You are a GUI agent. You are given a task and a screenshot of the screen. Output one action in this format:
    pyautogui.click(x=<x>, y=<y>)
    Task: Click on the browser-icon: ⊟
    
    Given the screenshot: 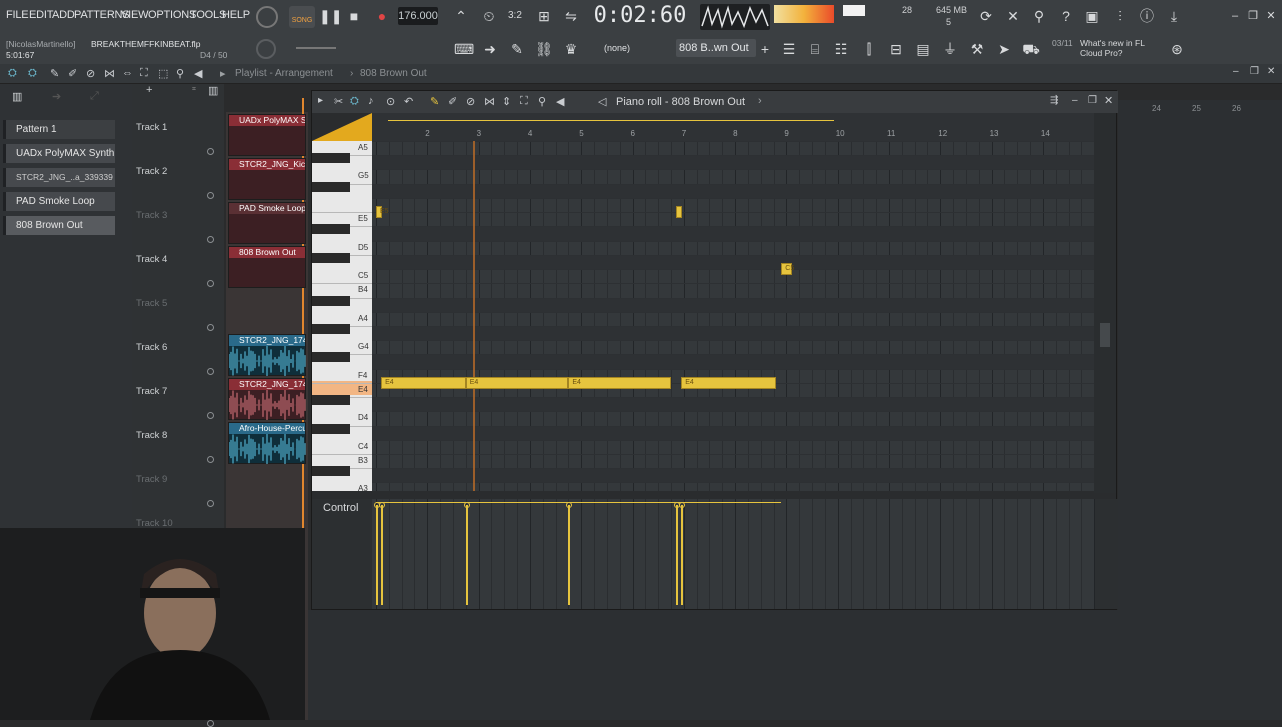 What is the action you would take?
    pyautogui.click(x=896, y=49)
    